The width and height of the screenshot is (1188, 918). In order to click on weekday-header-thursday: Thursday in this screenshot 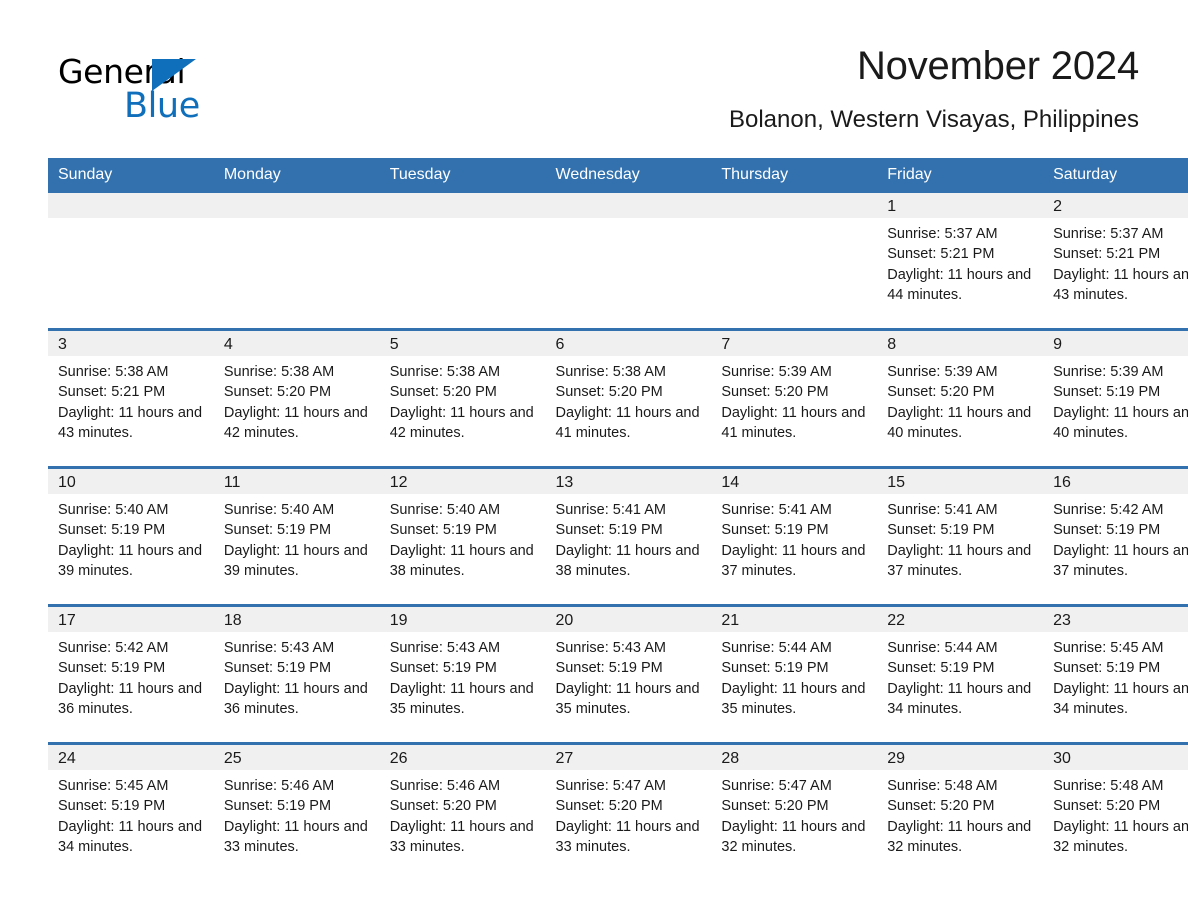, I will do `click(794, 175)`.